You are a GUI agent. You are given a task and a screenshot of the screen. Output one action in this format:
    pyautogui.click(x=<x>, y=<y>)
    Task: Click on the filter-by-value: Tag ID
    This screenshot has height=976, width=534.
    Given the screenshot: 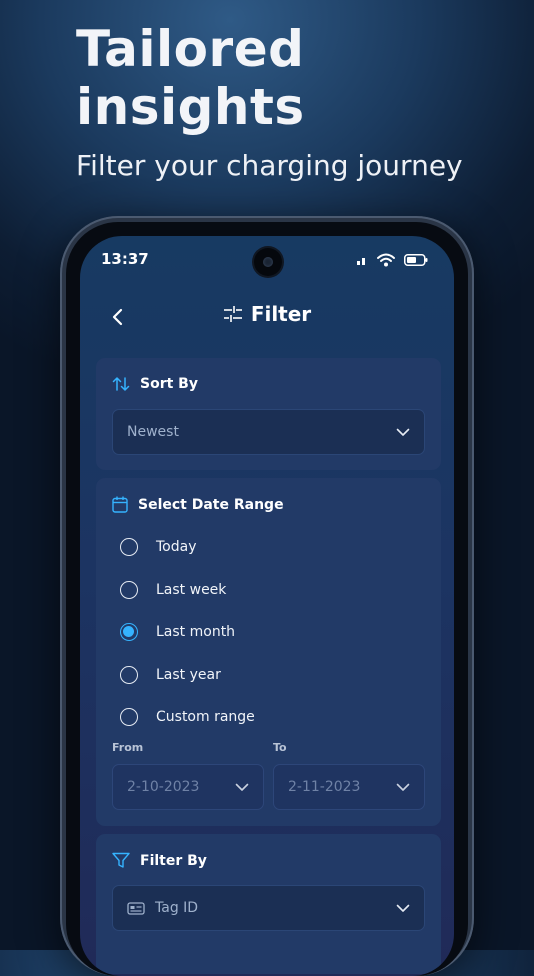 What is the action you would take?
    pyautogui.click(x=177, y=908)
    